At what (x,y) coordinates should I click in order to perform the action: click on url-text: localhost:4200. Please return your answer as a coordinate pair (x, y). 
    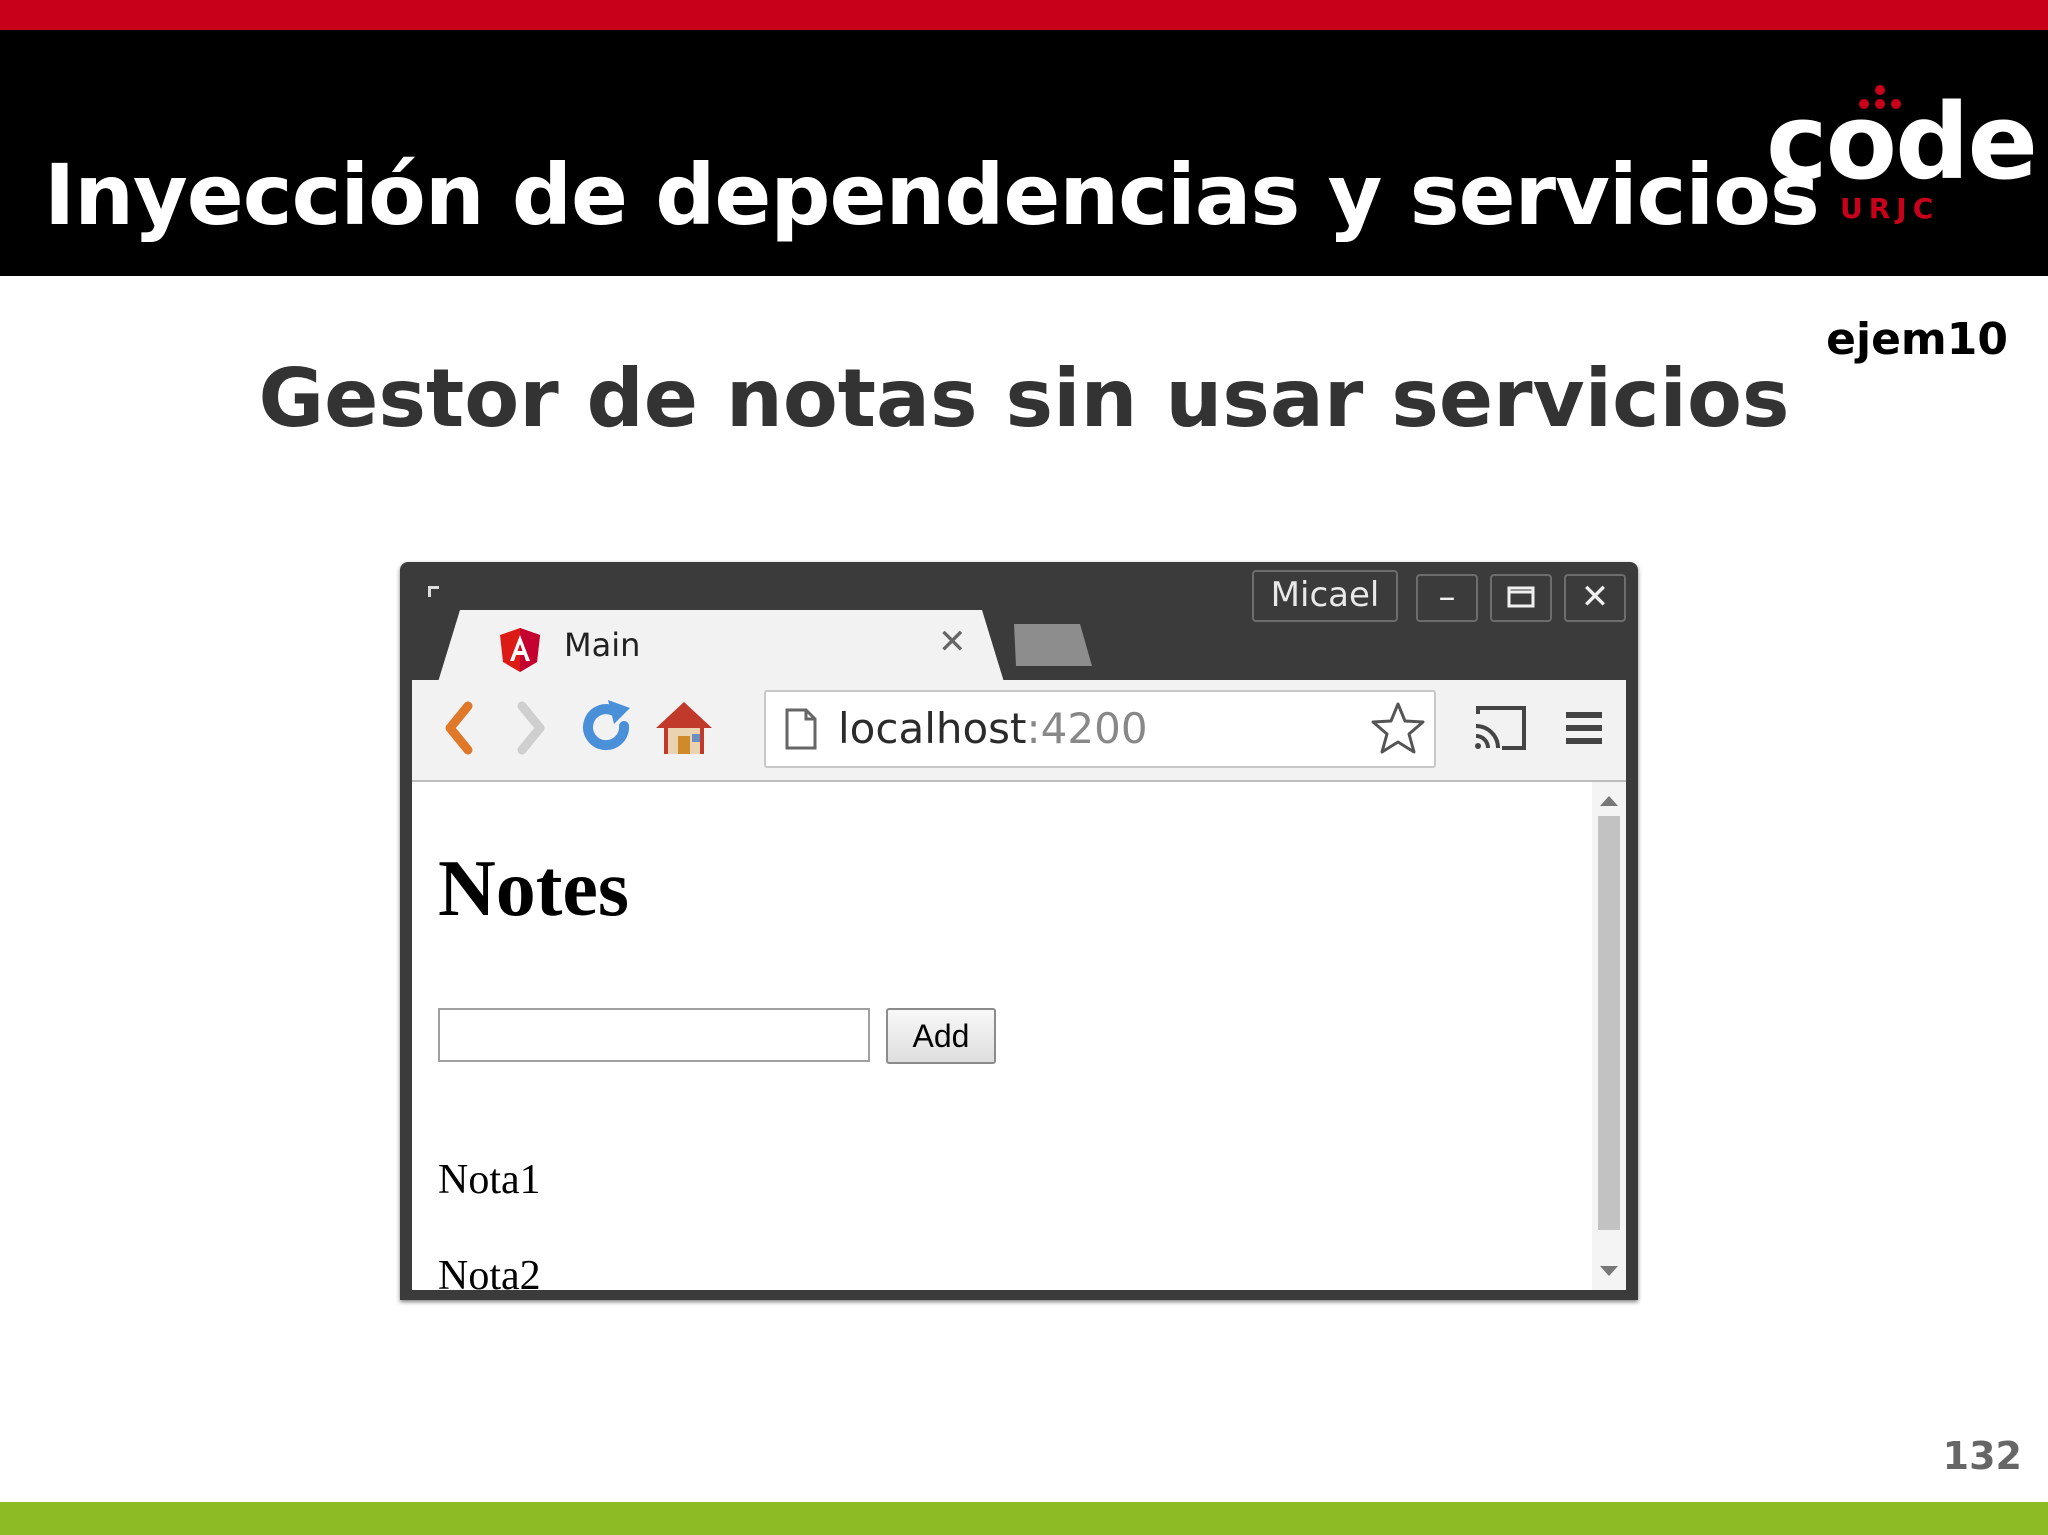
    Looking at the image, I should click on (993, 728).